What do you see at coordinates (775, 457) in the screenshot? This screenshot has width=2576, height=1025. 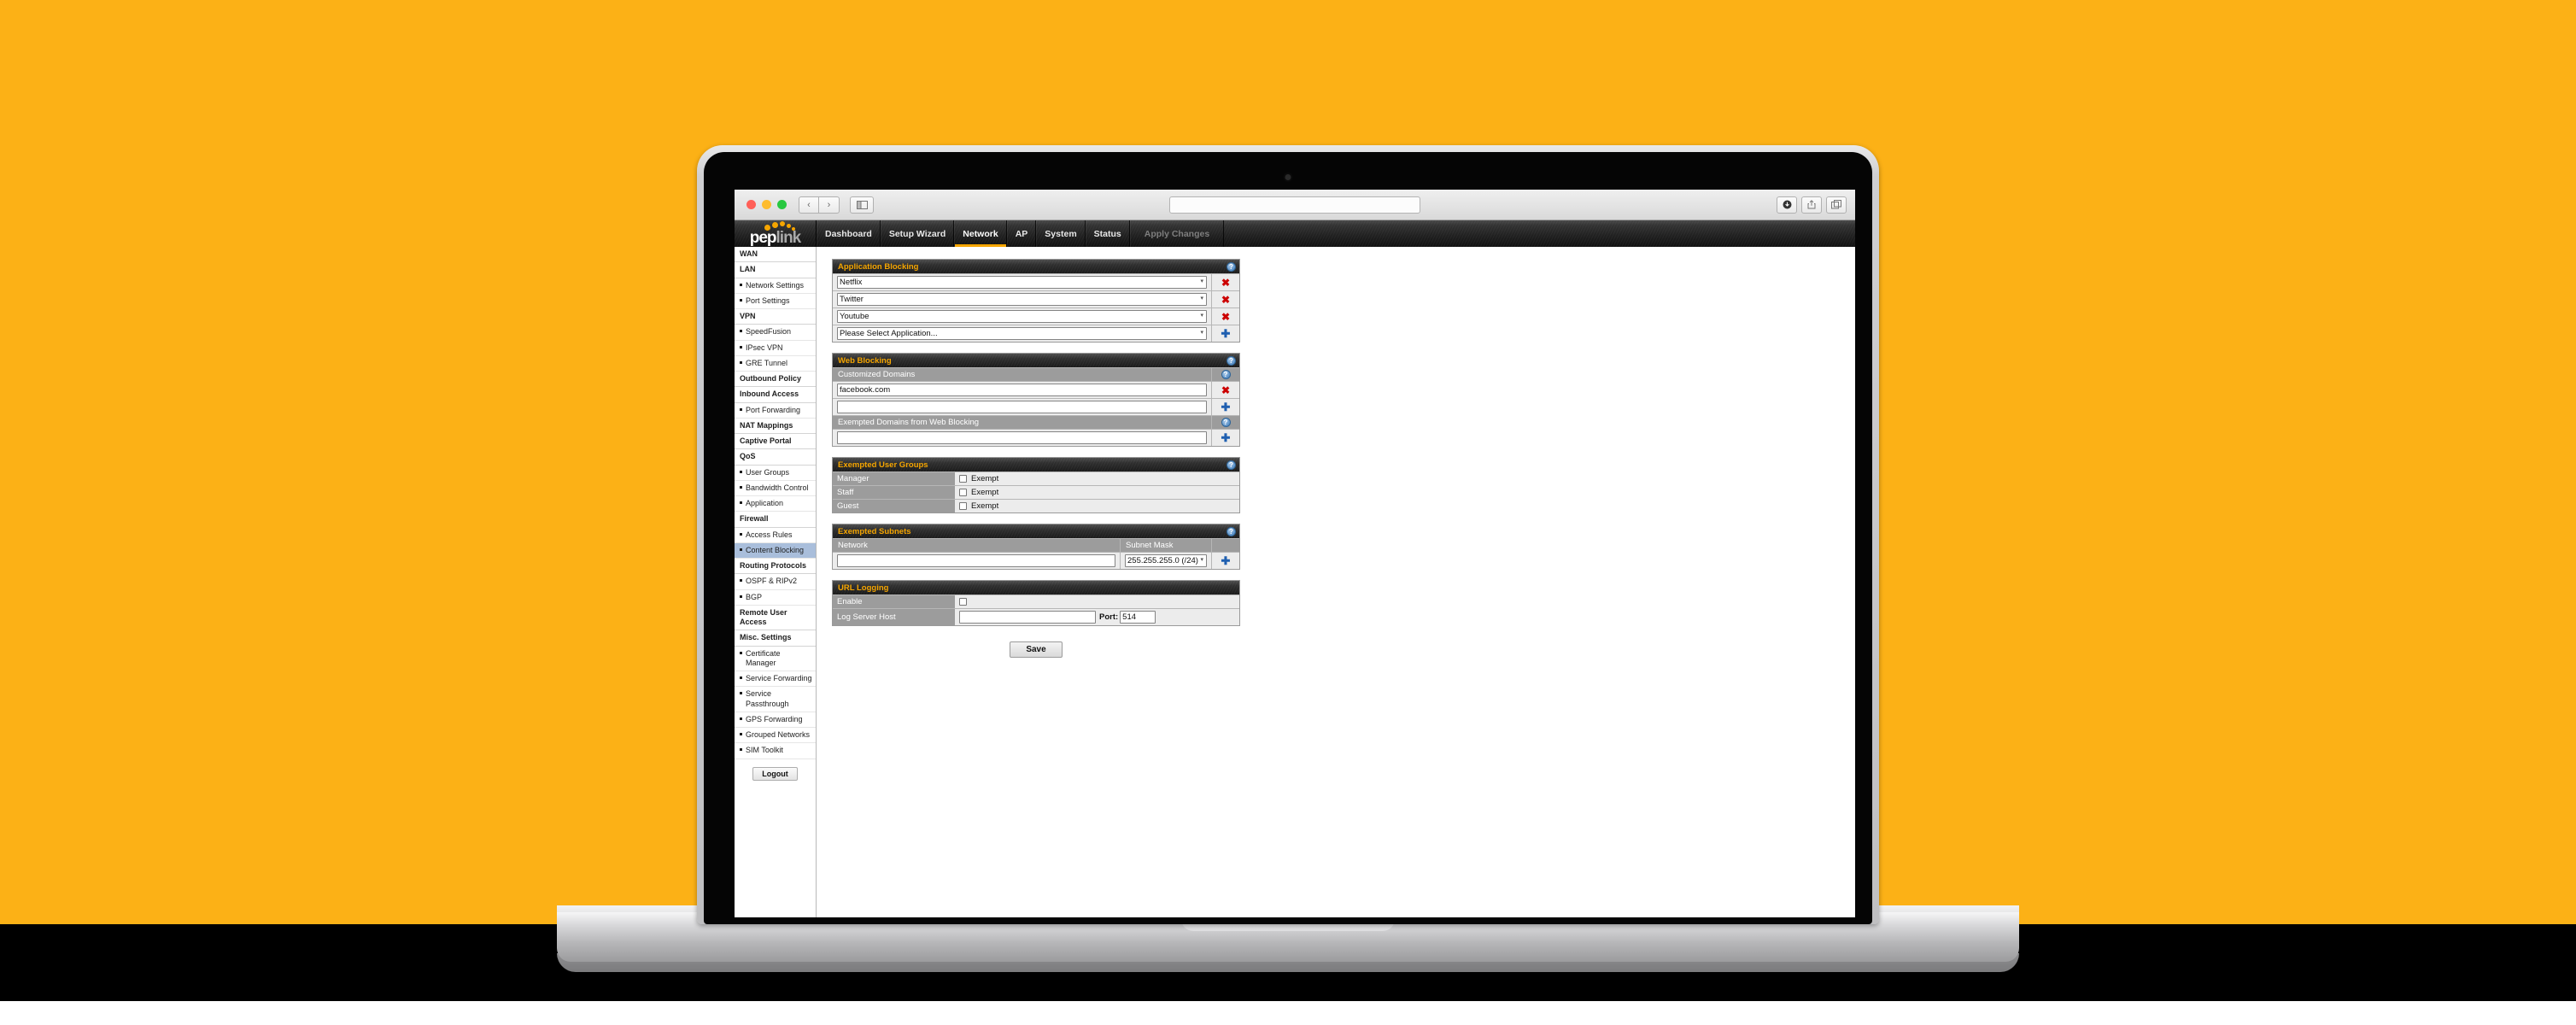 I see `sidebar-group-qos: QoS` at bounding box center [775, 457].